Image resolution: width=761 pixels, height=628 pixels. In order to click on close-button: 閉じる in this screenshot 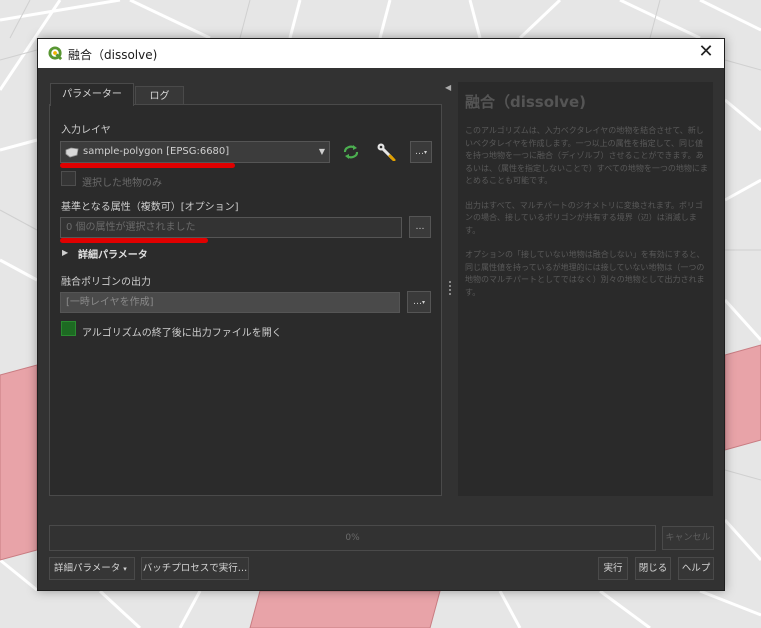, I will do `click(653, 568)`.